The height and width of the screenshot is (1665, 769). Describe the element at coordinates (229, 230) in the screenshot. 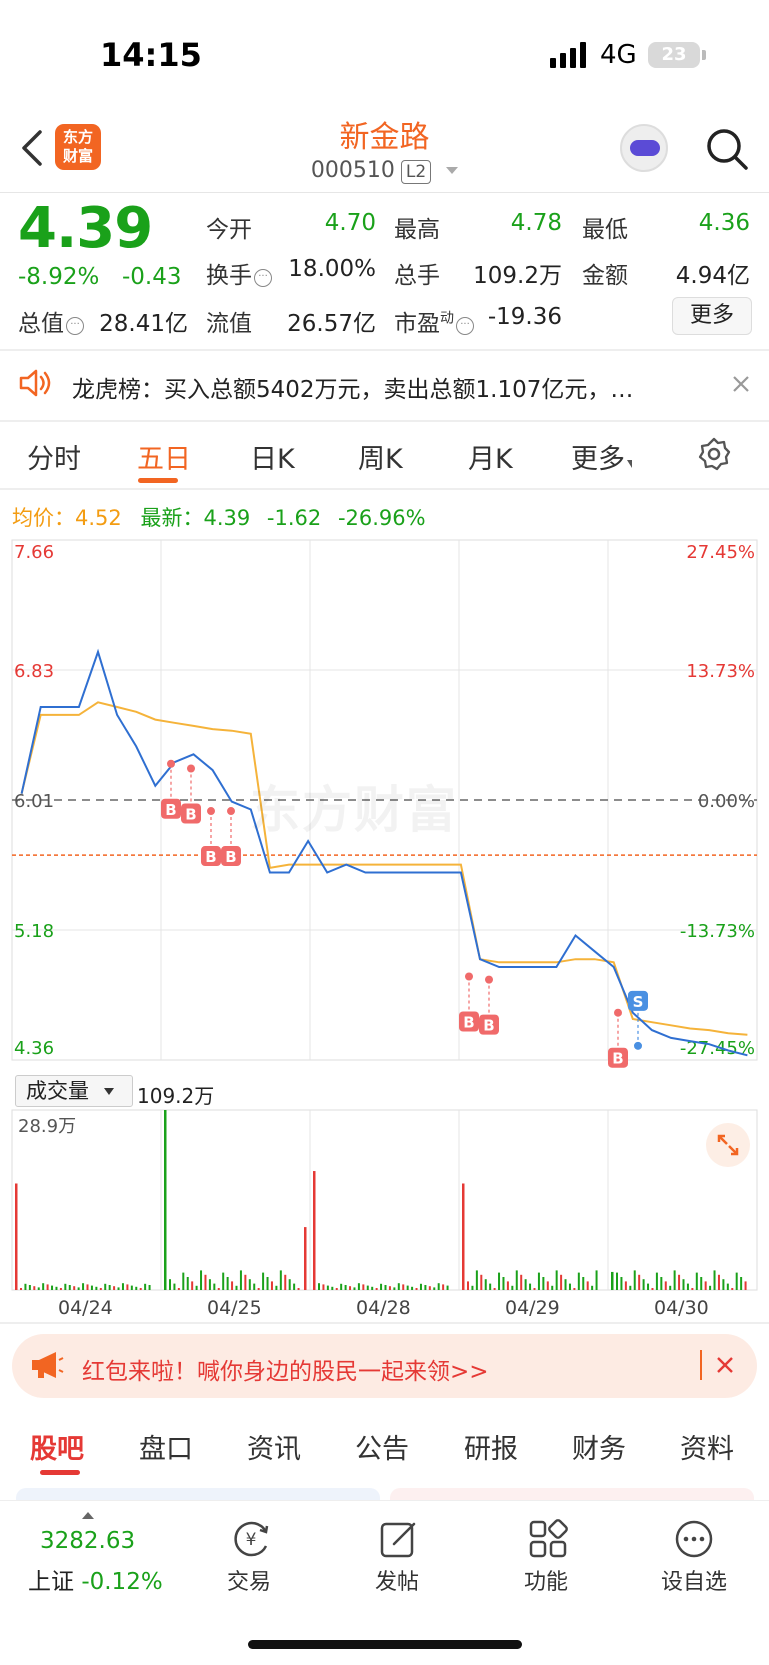

I see `open-label: 今开` at that location.